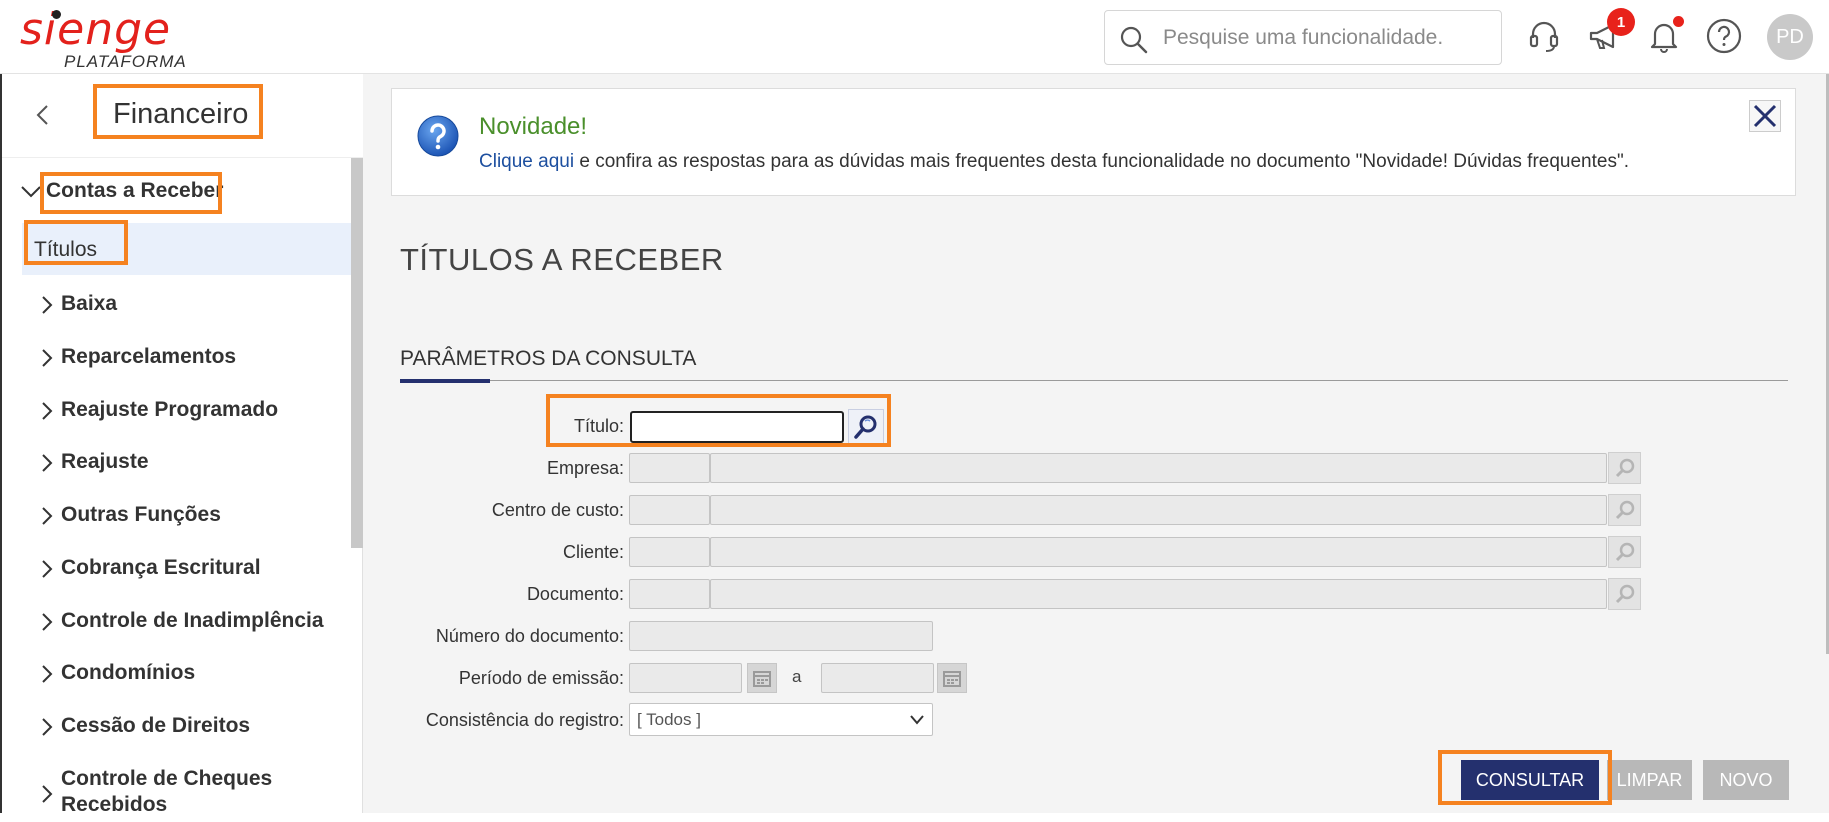 This screenshot has height=822, width=1829. What do you see at coordinates (1158, 594) in the screenshot?
I see `documento-name-input` at bounding box center [1158, 594].